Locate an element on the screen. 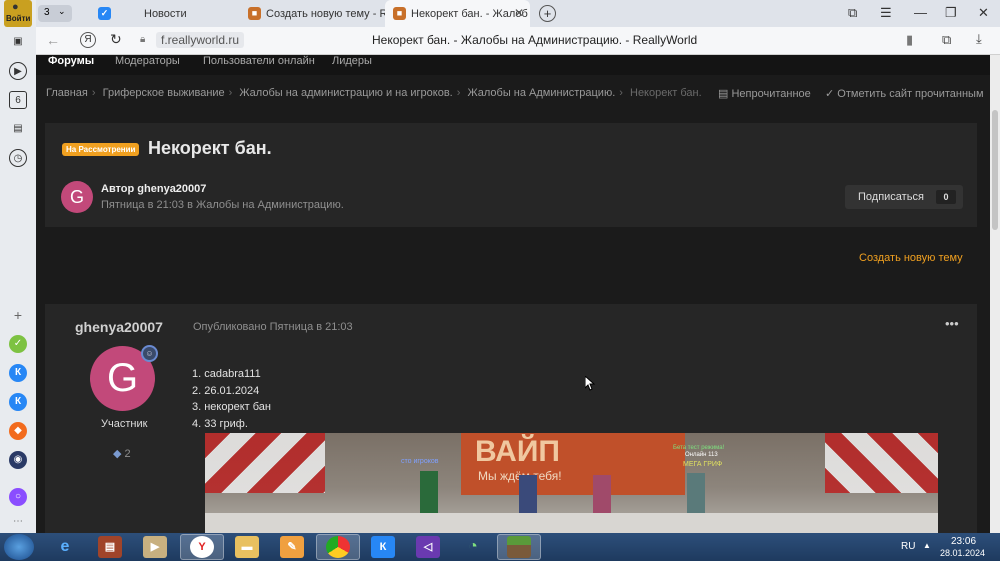 The height and width of the screenshot is (561, 1000). winrar-icon: ▤ is located at coordinates (110, 547).